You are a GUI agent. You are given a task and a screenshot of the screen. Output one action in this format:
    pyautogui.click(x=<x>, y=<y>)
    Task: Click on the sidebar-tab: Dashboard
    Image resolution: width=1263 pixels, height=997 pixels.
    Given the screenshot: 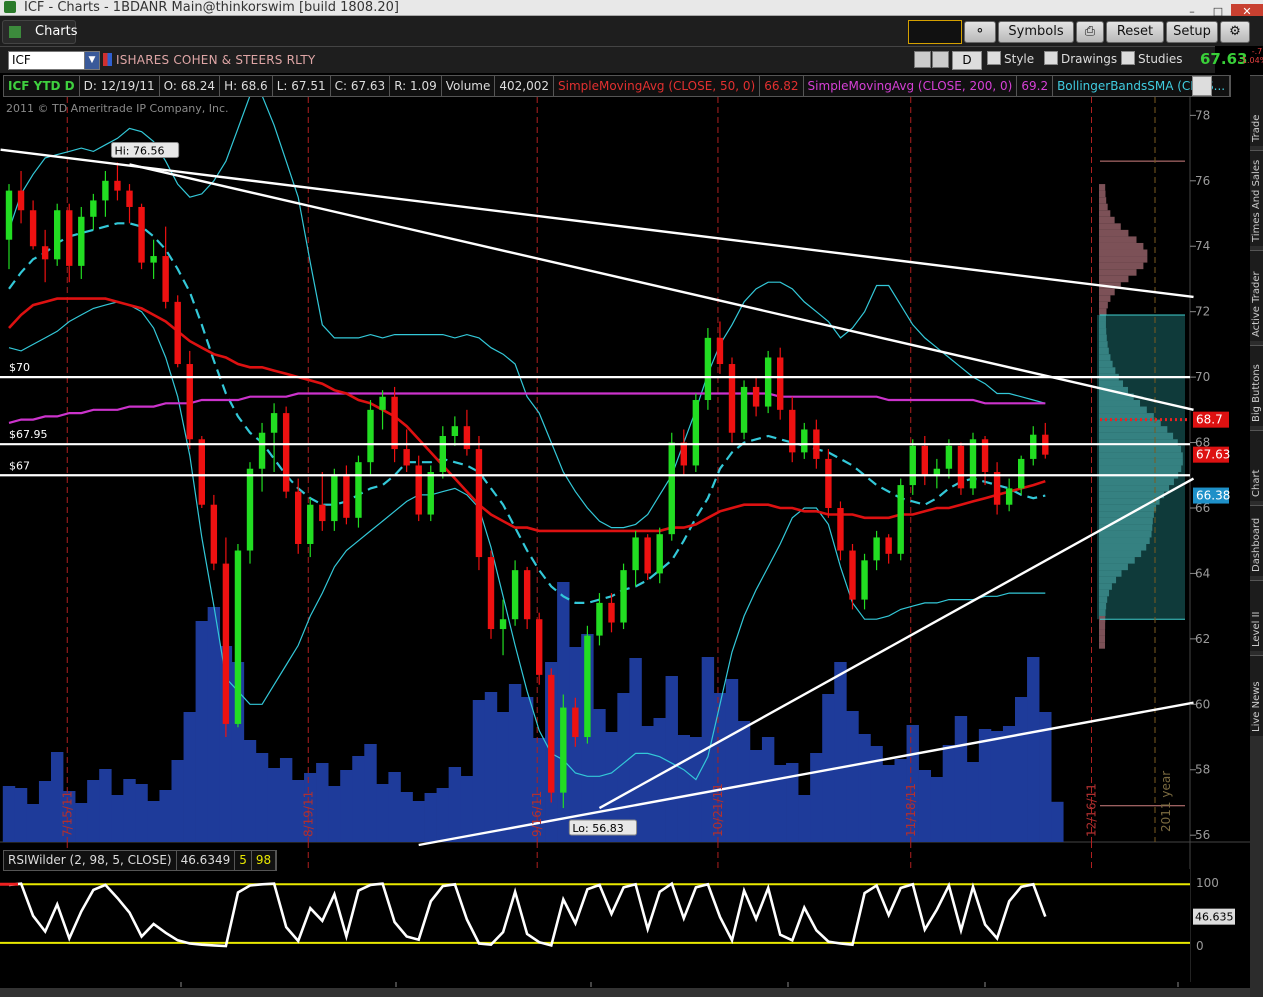 What is the action you would take?
    pyautogui.click(x=1256, y=540)
    